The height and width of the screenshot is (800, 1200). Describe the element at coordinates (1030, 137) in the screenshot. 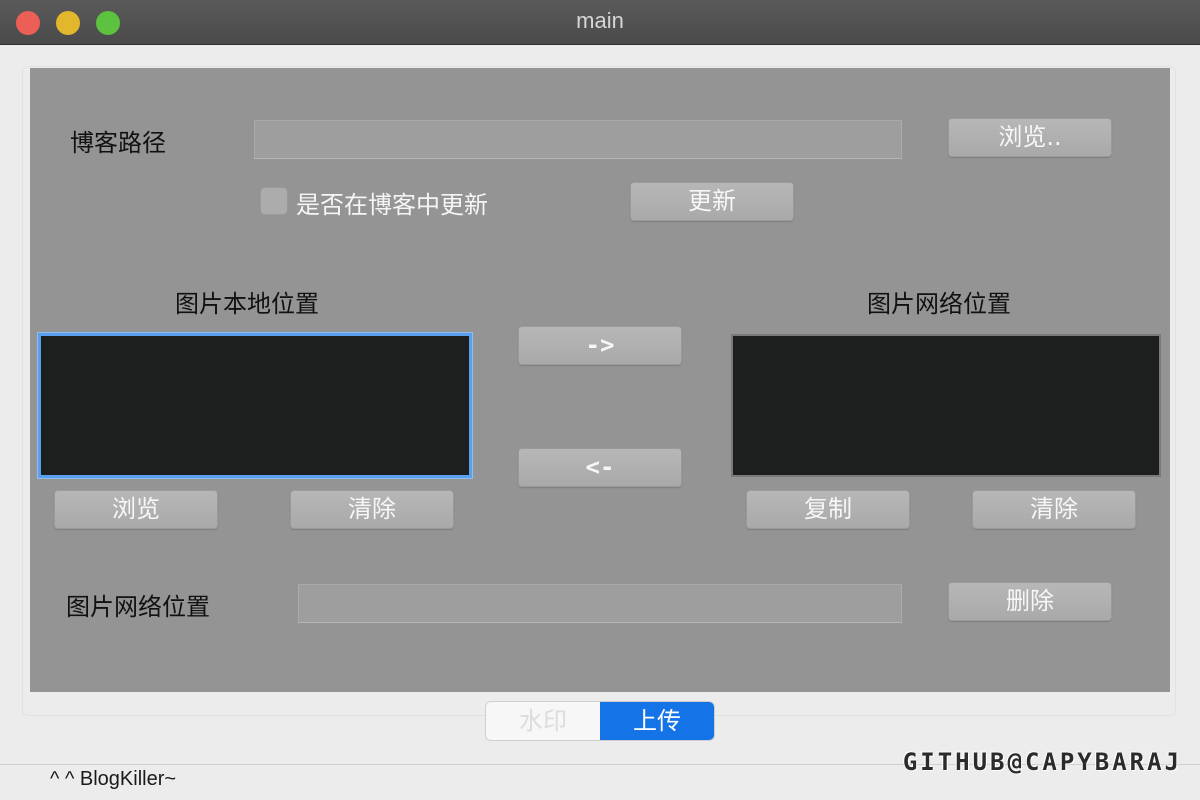

I see `blog-browse-button: 浏览..` at that location.